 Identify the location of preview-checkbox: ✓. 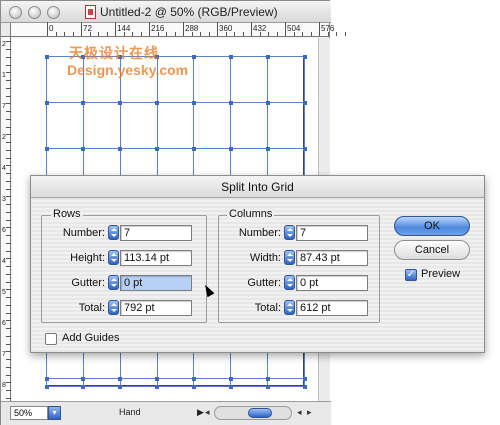
(411, 275).